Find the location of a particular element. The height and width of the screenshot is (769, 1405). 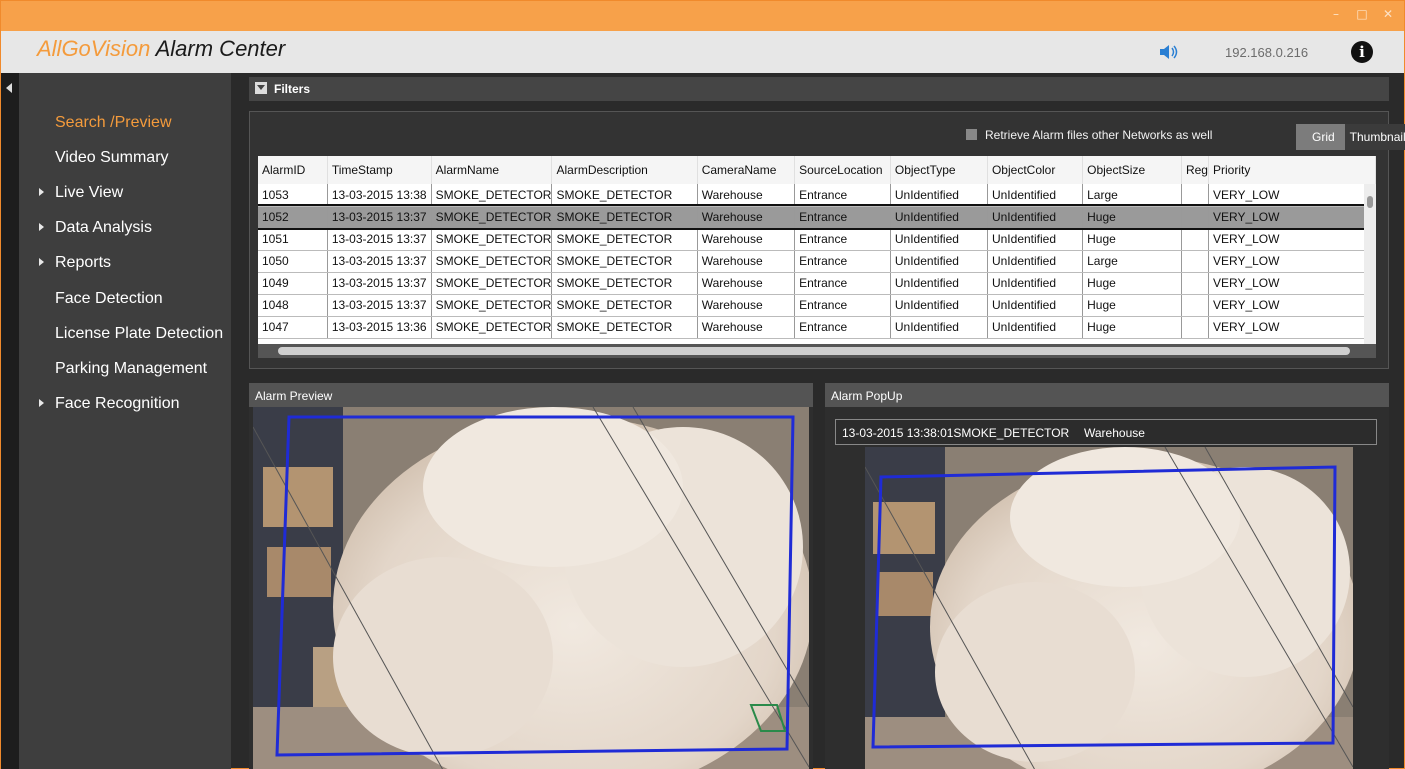

thumbnail-view-button: Thumbnail is located at coordinates (1374, 137).